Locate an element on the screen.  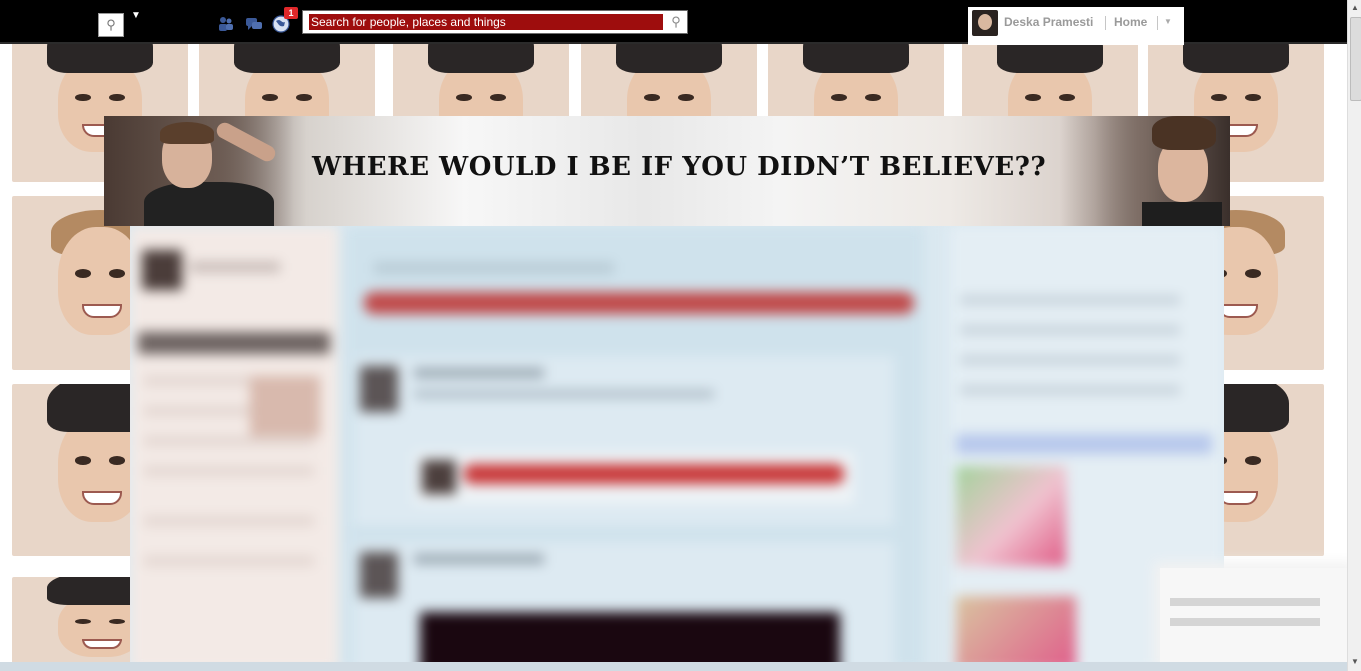
search-button: ⚲ is located at coordinates (676, 22).